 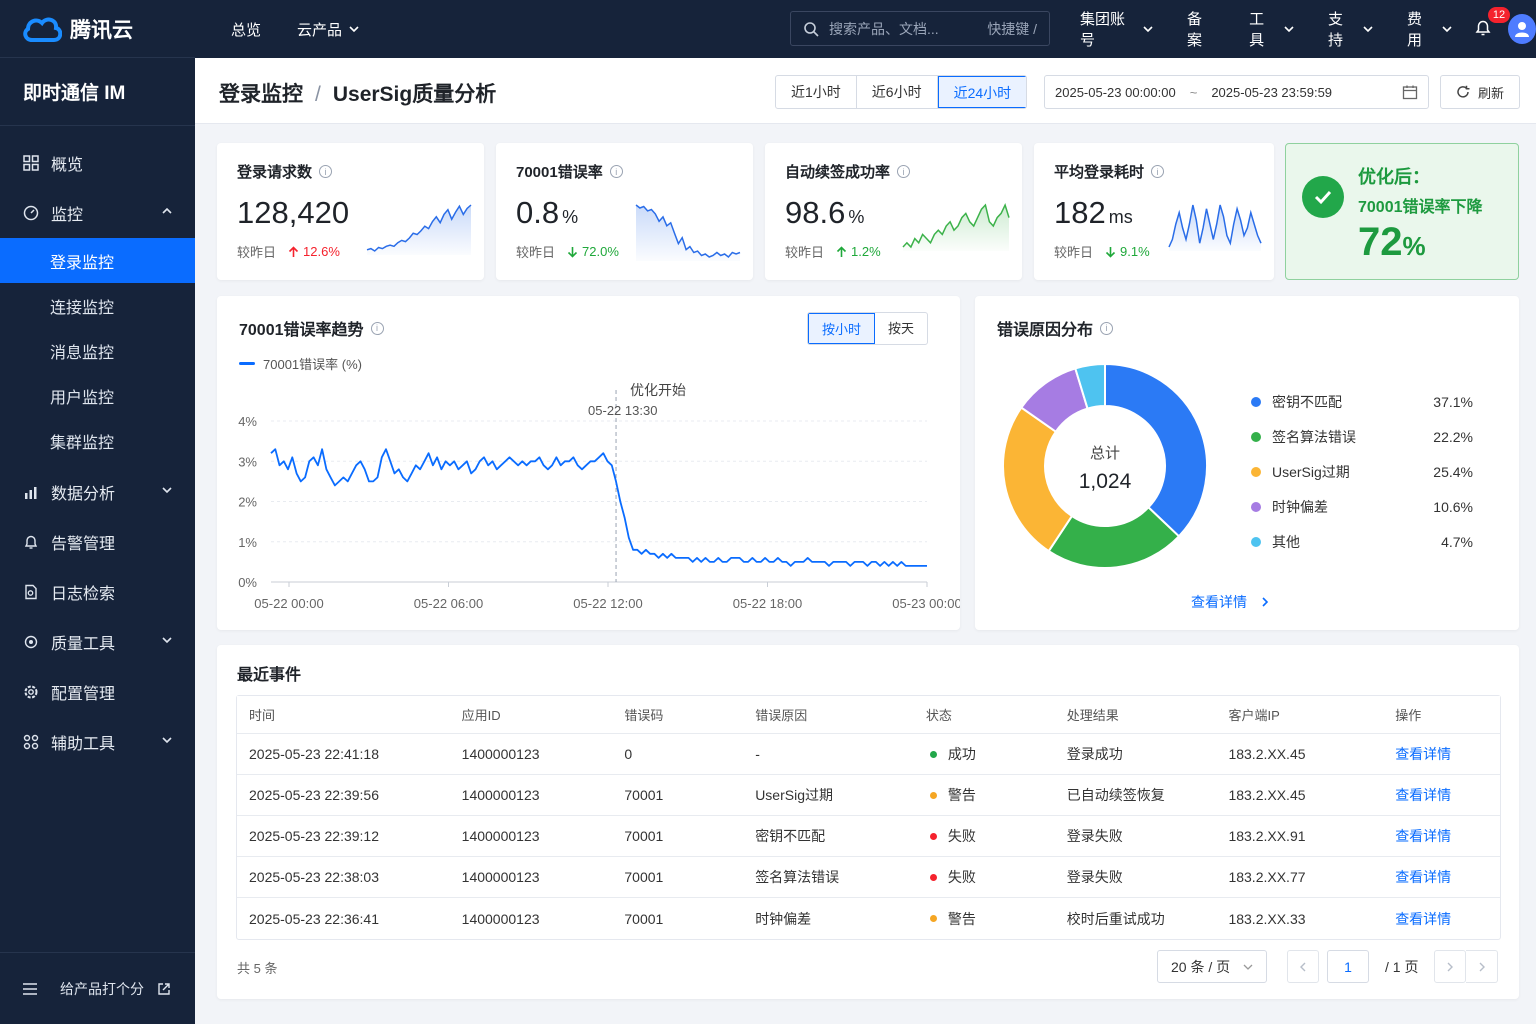 What do you see at coordinates (1201, 29) in the screenshot?
I see `nav-filing: 备案` at bounding box center [1201, 29].